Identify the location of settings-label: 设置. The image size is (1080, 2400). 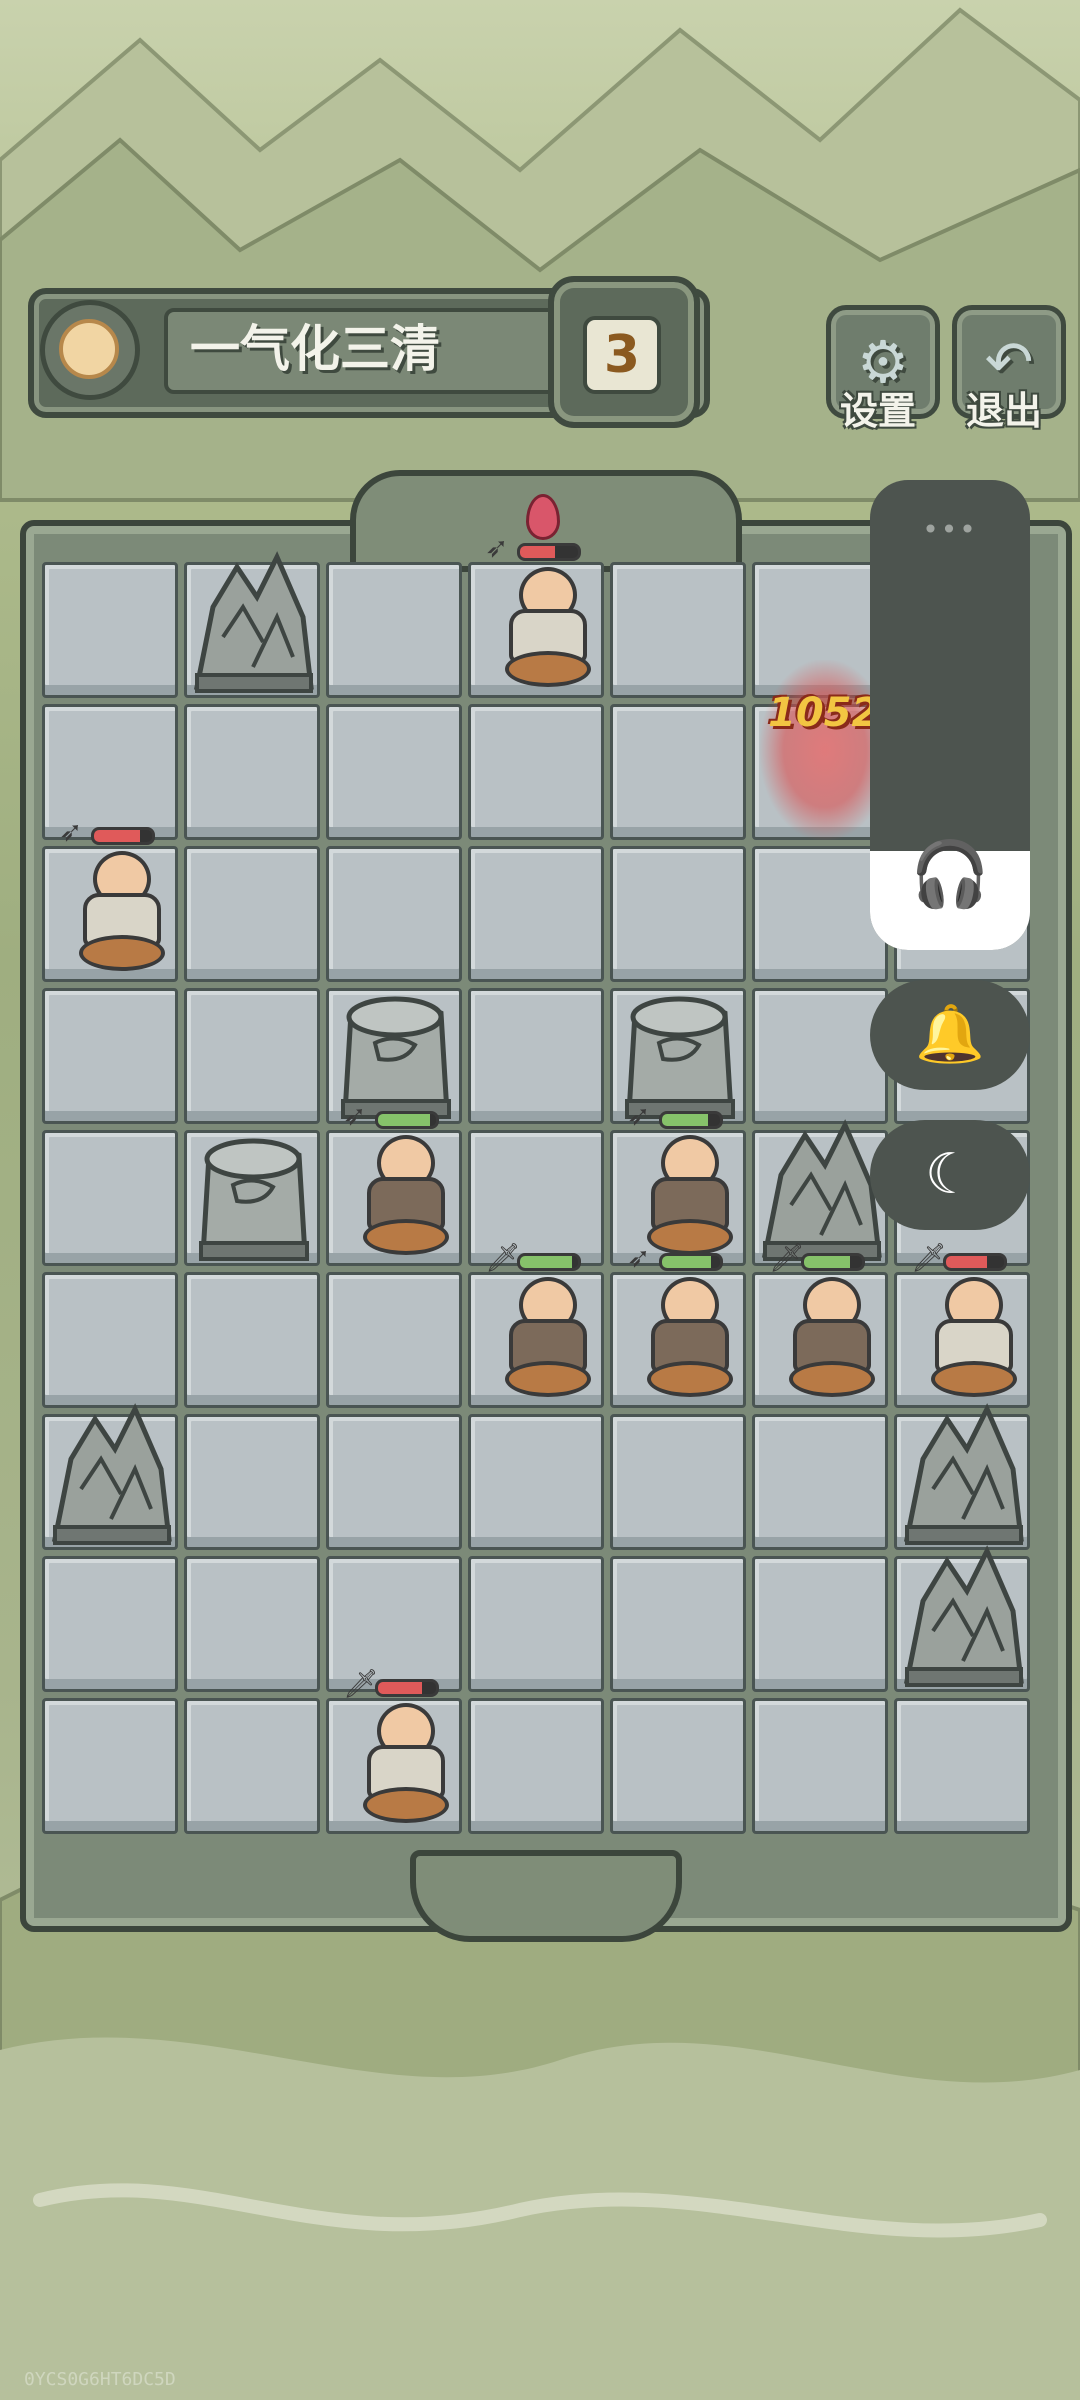
(877, 411).